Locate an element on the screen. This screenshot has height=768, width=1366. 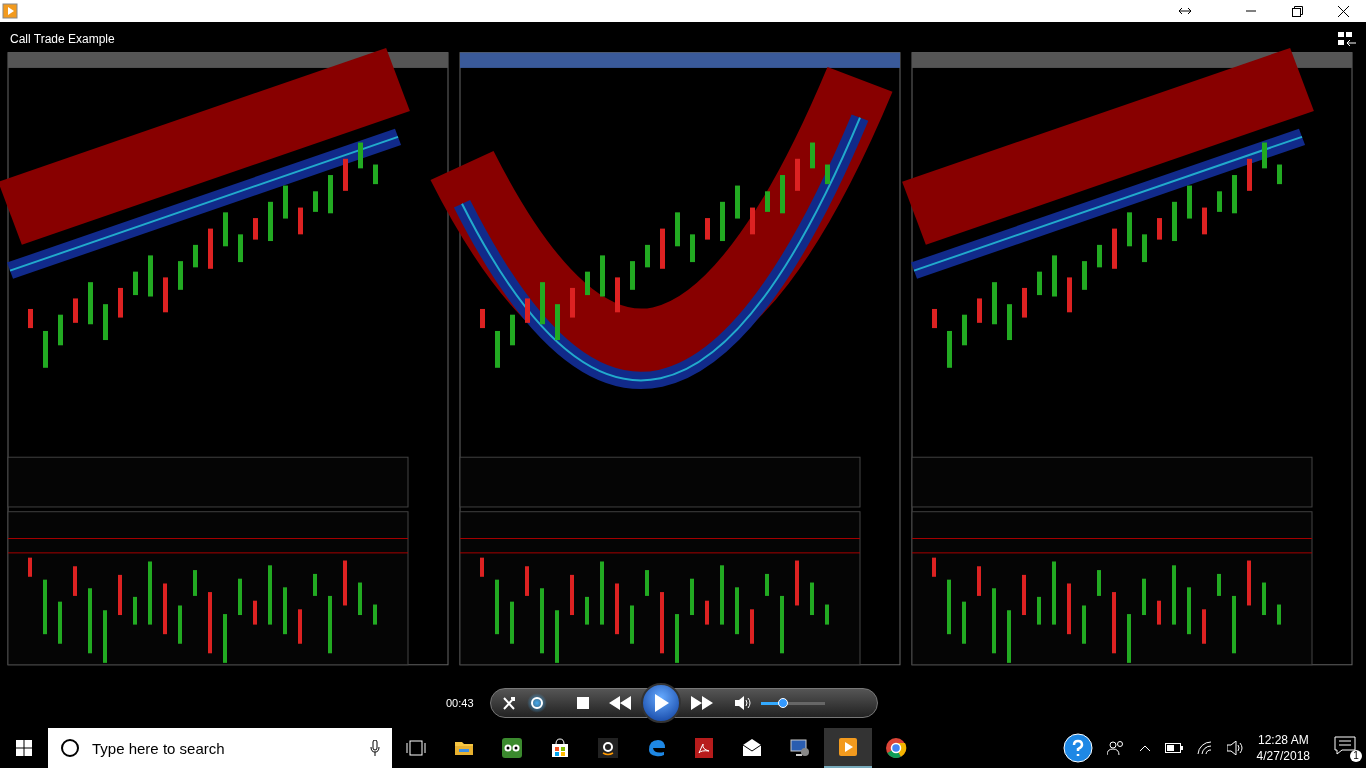
close-icon is located at coordinates (1343, 11).